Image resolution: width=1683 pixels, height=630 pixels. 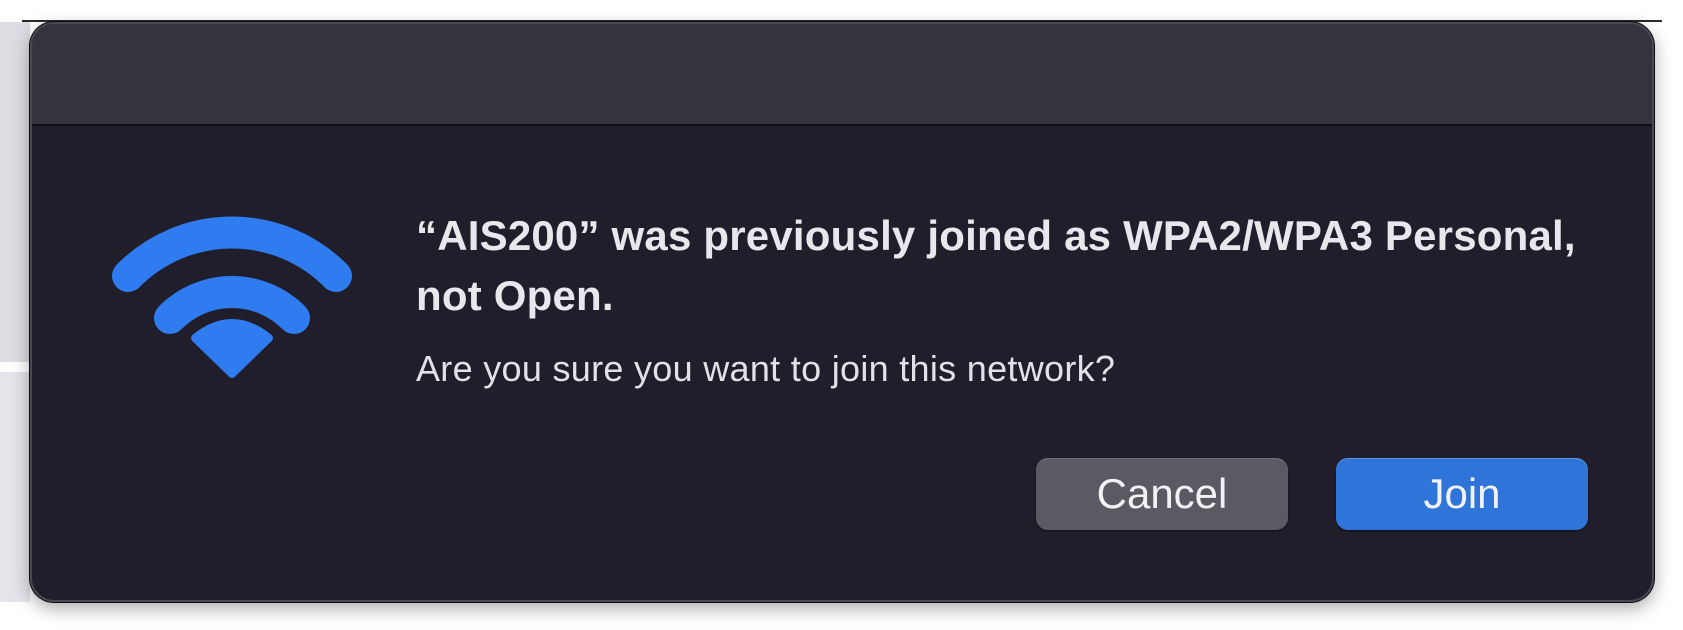 What do you see at coordinates (1462, 494) in the screenshot?
I see `join-button: Join` at bounding box center [1462, 494].